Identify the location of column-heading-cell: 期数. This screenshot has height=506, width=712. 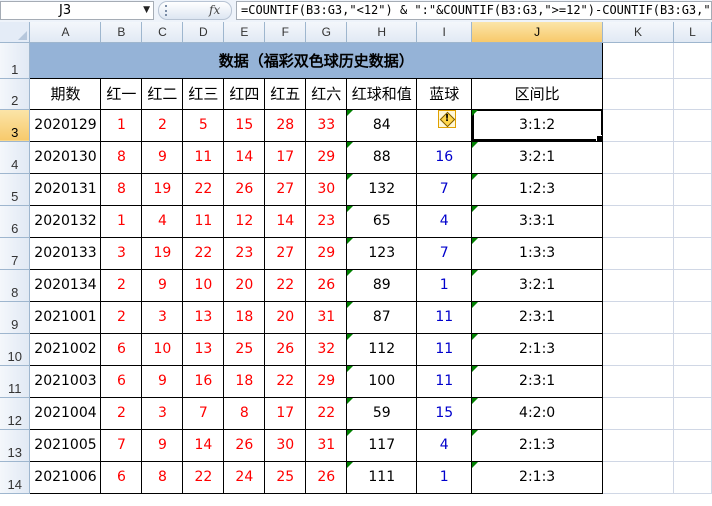
(65, 93).